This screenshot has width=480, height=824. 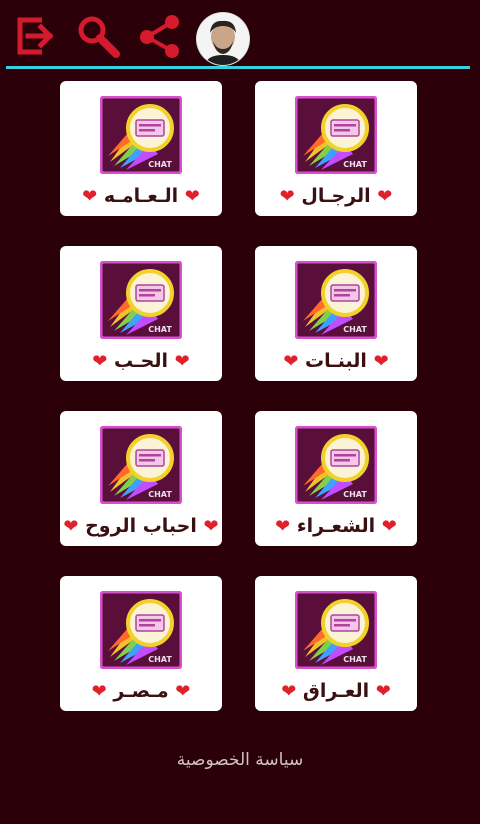 I want to click on top-toolbar, so click(x=240, y=34).